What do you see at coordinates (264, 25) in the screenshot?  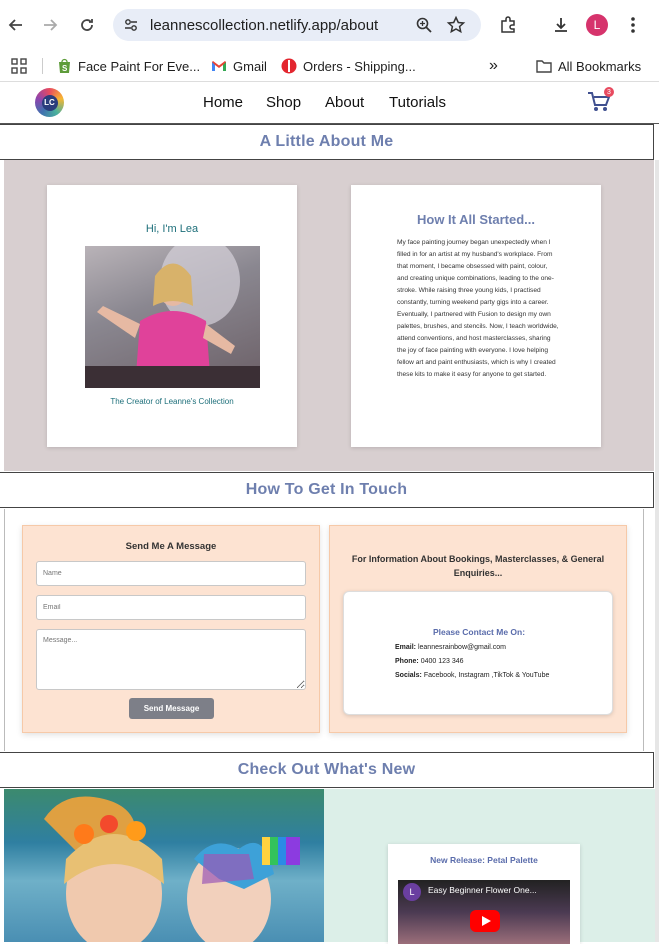 I see `url-text: leannescollection.netlify.app/about` at bounding box center [264, 25].